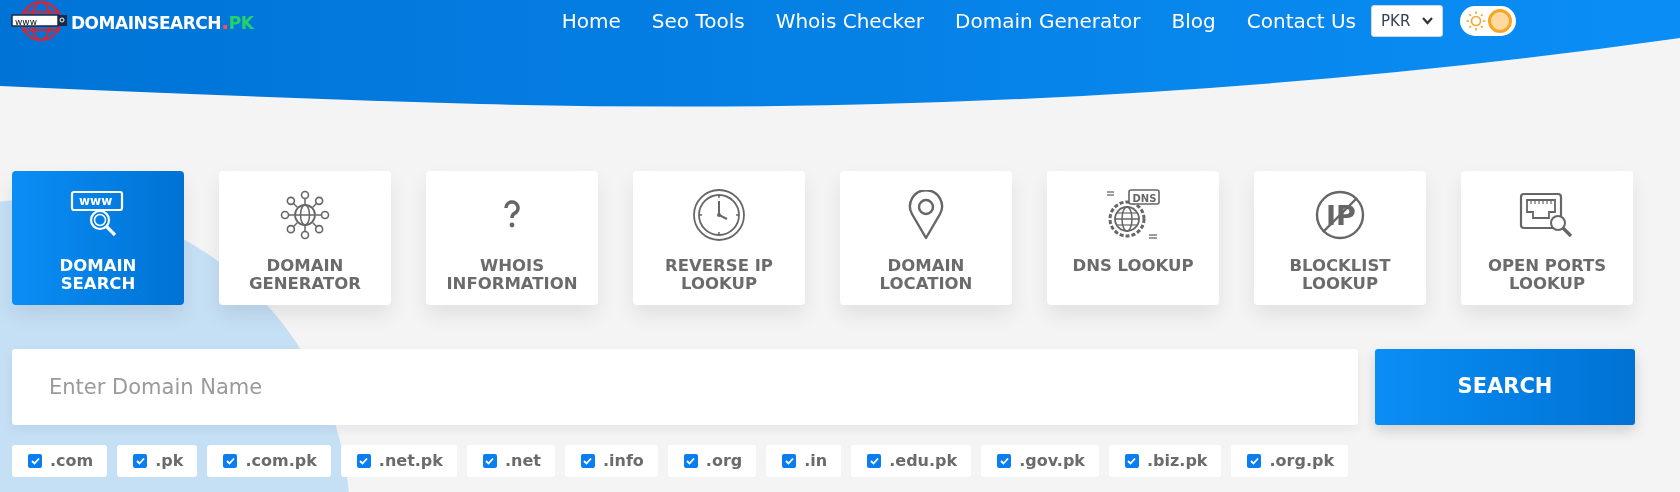 Image resolution: width=1680 pixels, height=492 pixels. What do you see at coordinates (398, 461) in the screenshot?
I see `extension-checkbox: .net.pk` at bounding box center [398, 461].